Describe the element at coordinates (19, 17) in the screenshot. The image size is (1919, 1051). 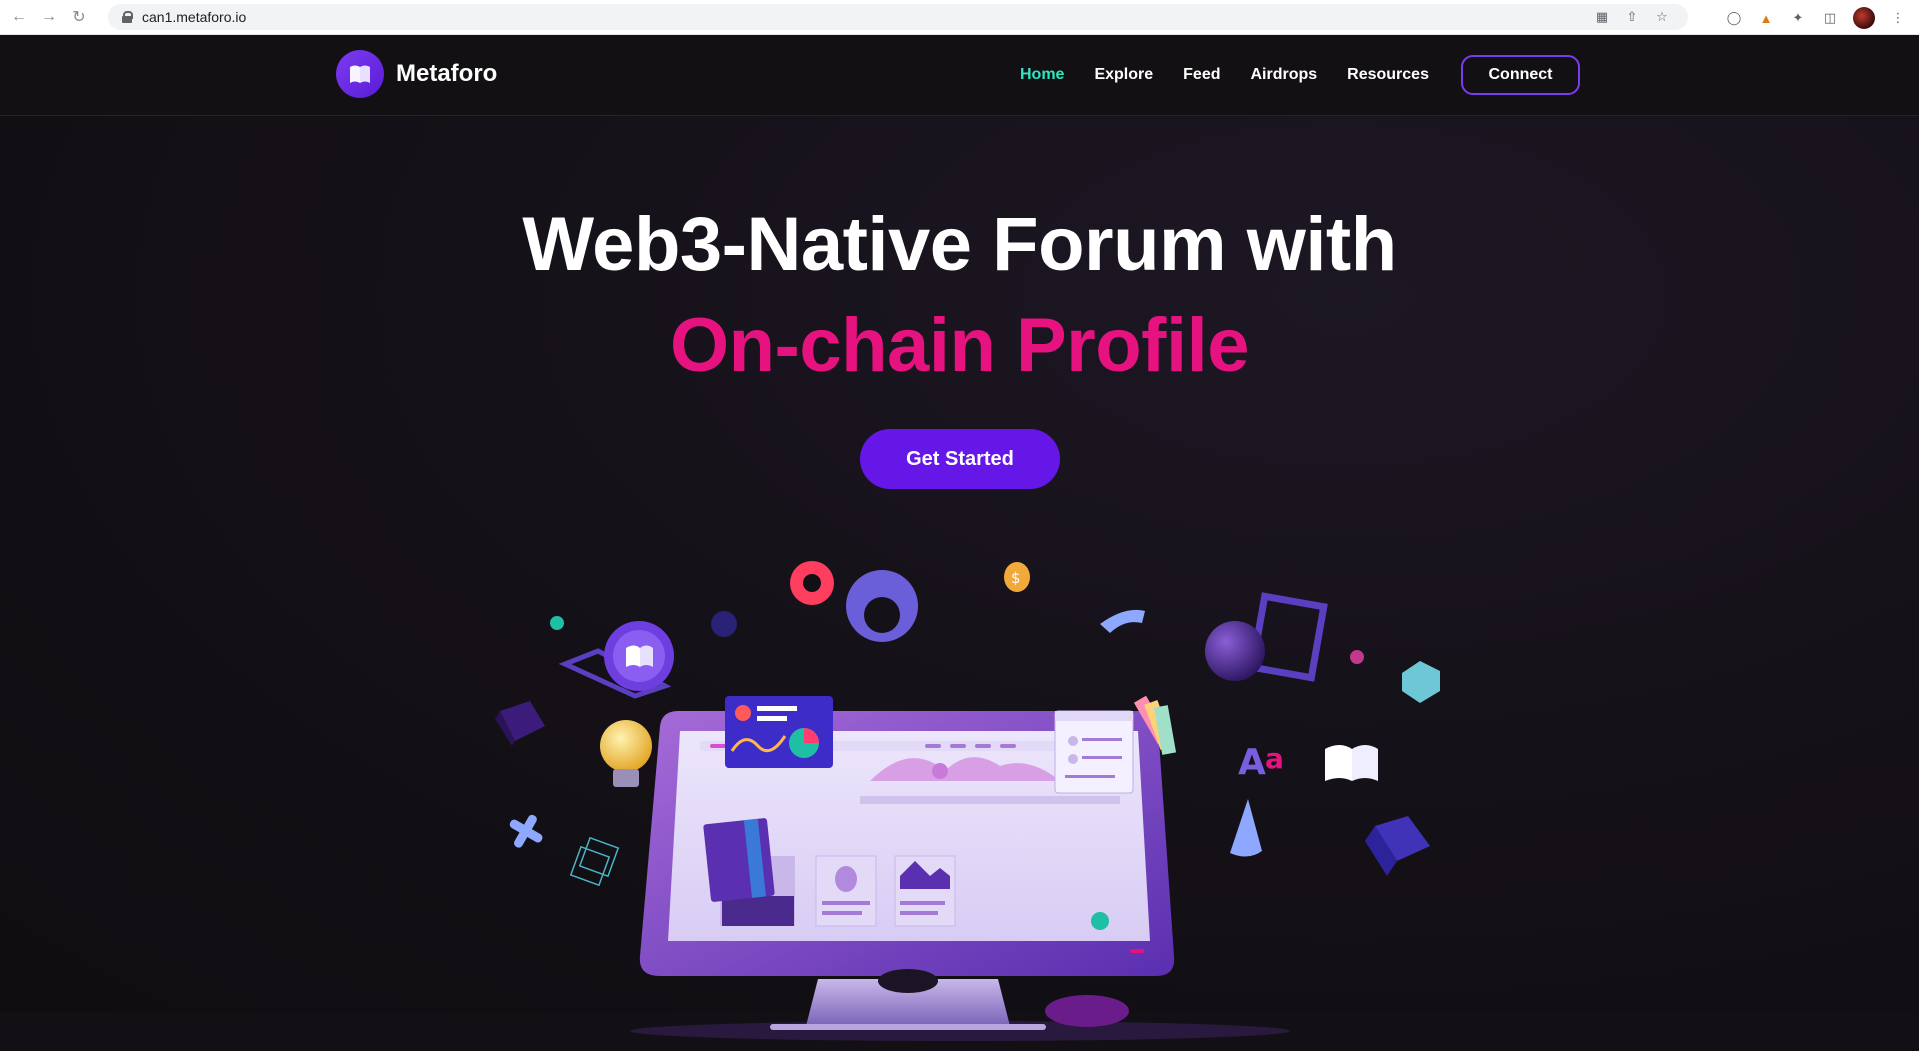
I see `back-icon: ←` at that location.